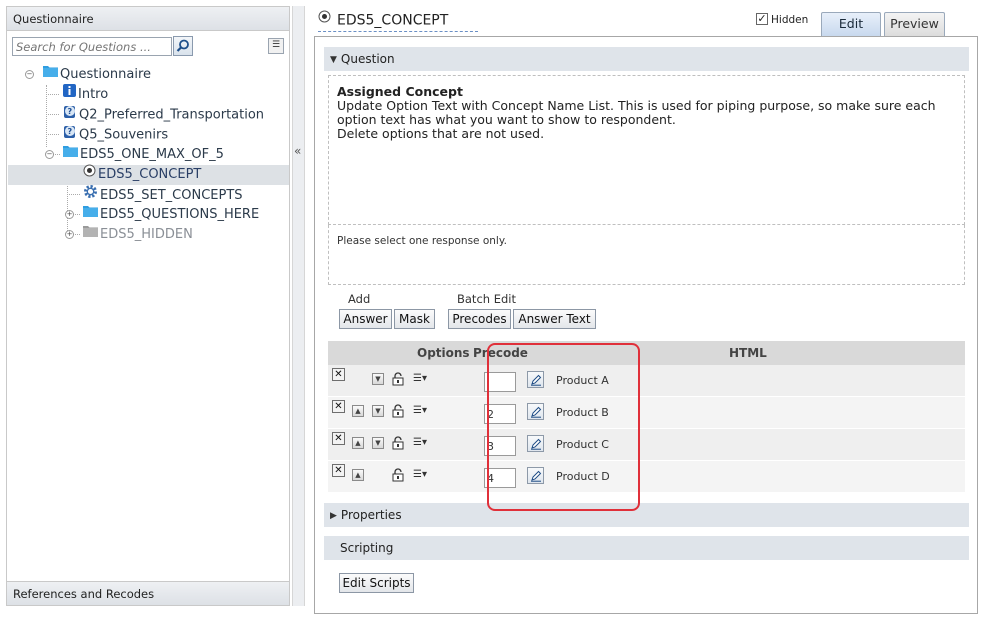 The image size is (982, 627). What do you see at coordinates (90, 194) in the screenshot?
I see `gear-icon` at bounding box center [90, 194].